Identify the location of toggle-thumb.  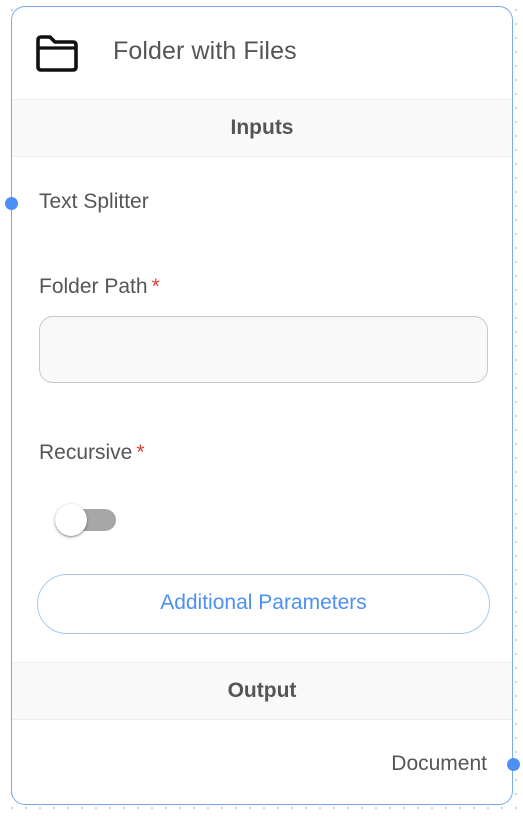
(71, 520).